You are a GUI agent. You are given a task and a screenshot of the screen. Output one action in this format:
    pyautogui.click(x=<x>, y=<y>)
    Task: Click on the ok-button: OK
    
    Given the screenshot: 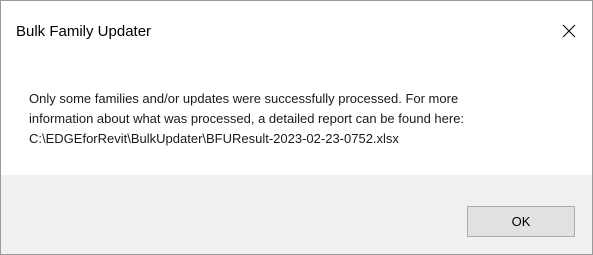 What is the action you would take?
    pyautogui.click(x=521, y=221)
    